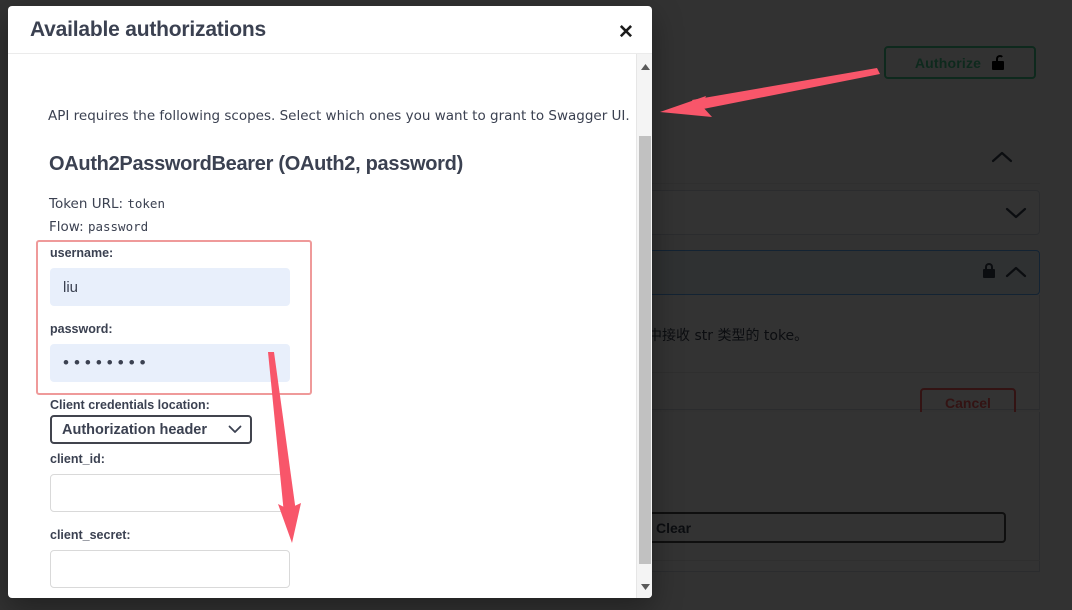 Image resolution: width=1072 pixels, height=610 pixels. I want to click on username-input, so click(170, 287).